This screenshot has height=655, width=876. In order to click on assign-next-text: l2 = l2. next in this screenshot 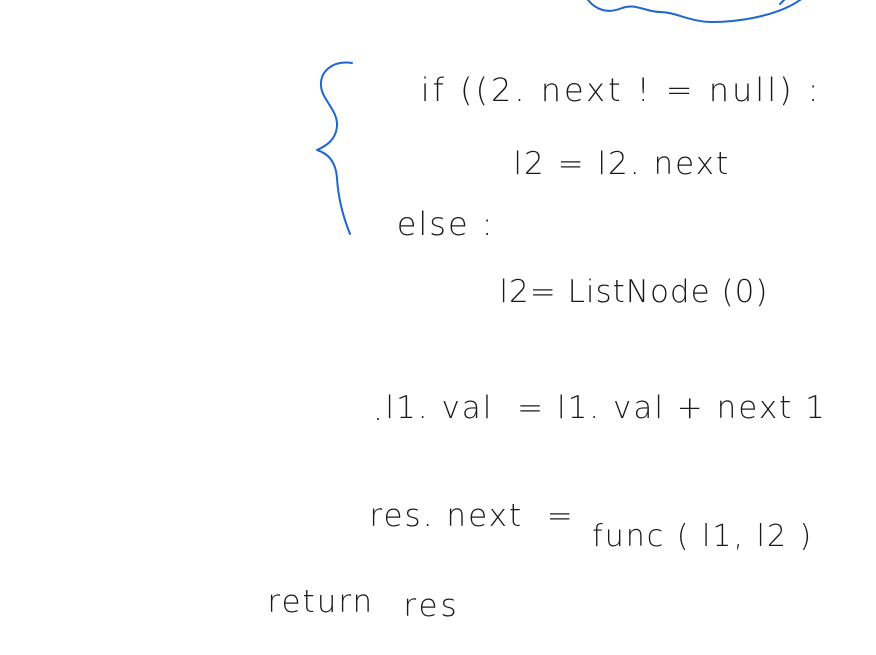, I will do `click(622, 164)`.